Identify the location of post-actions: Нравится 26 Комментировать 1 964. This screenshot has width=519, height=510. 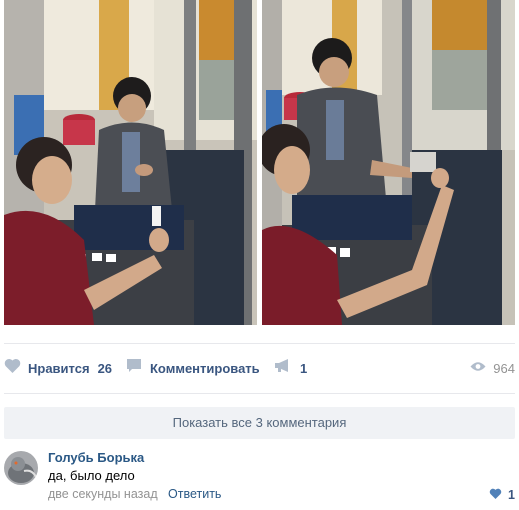
(259, 368).